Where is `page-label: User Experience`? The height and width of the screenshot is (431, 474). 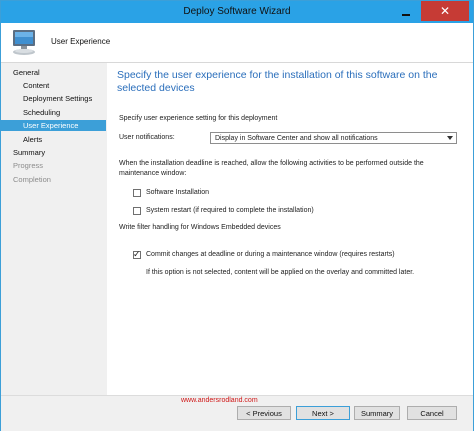 page-label: User Experience is located at coordinates (81, 41).